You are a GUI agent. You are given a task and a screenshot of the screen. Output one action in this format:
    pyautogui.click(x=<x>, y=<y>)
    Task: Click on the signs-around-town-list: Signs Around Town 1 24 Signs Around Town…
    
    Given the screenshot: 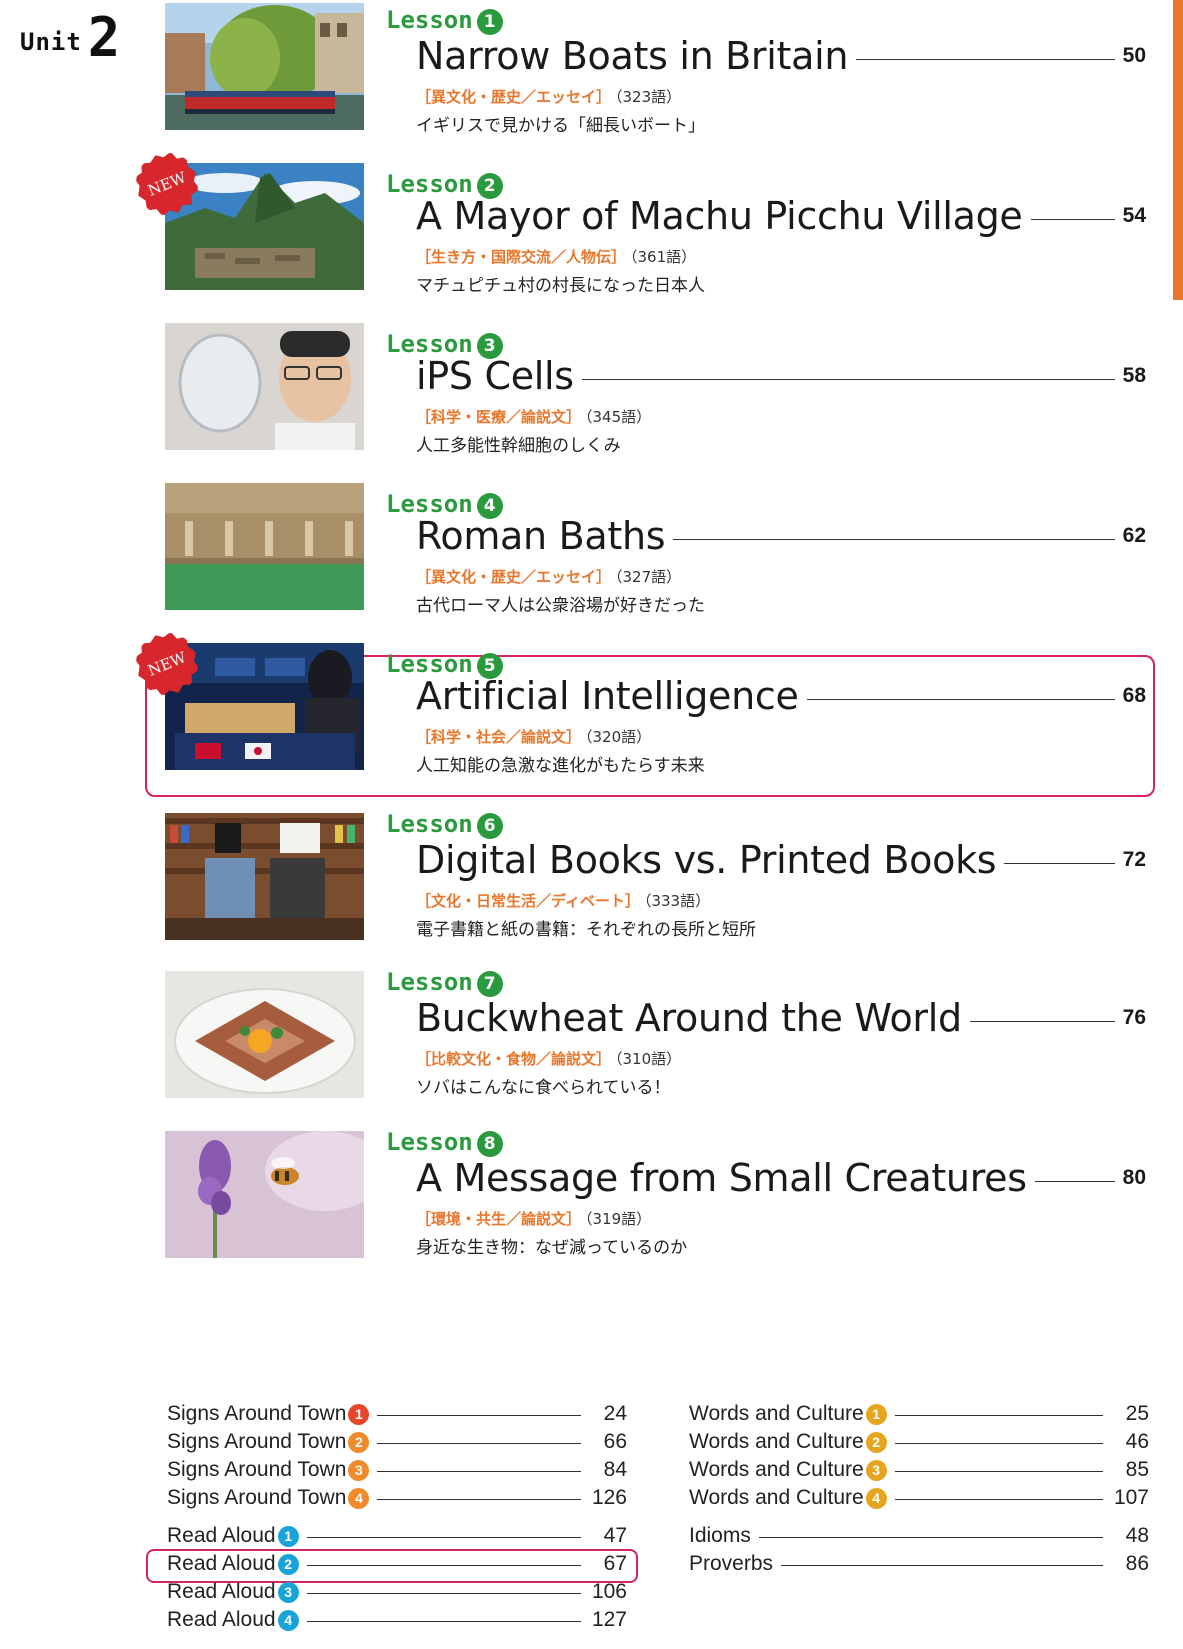 What is the action you would take?
    pyautogui.click(x=397, y=1456)
    